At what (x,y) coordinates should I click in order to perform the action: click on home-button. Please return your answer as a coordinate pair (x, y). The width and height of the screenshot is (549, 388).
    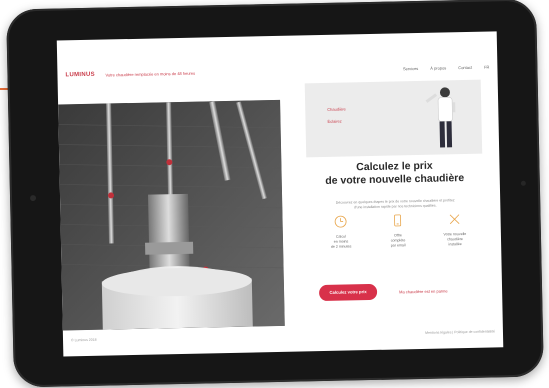
    Looking at the image, I should click on (33, 198).